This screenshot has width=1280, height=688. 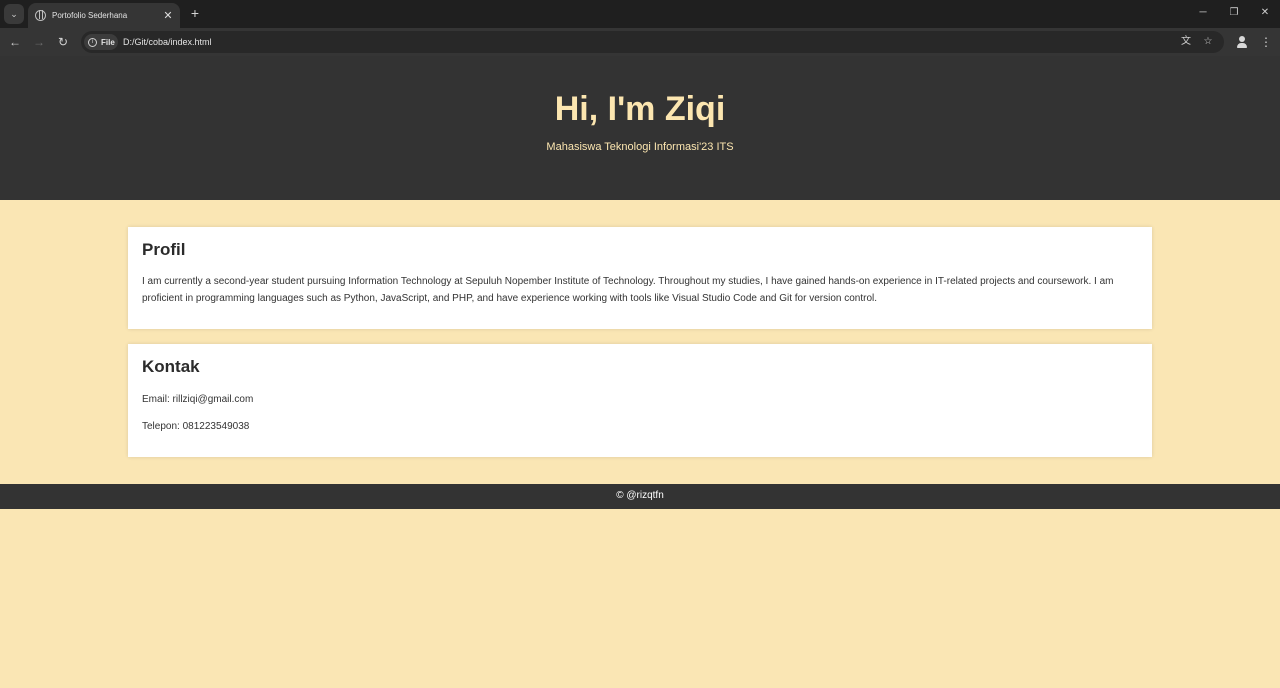 What do you see at coordinates (92, 42) in the screenshot?
I see `info-icon: i` at bounding box center [92, 42].